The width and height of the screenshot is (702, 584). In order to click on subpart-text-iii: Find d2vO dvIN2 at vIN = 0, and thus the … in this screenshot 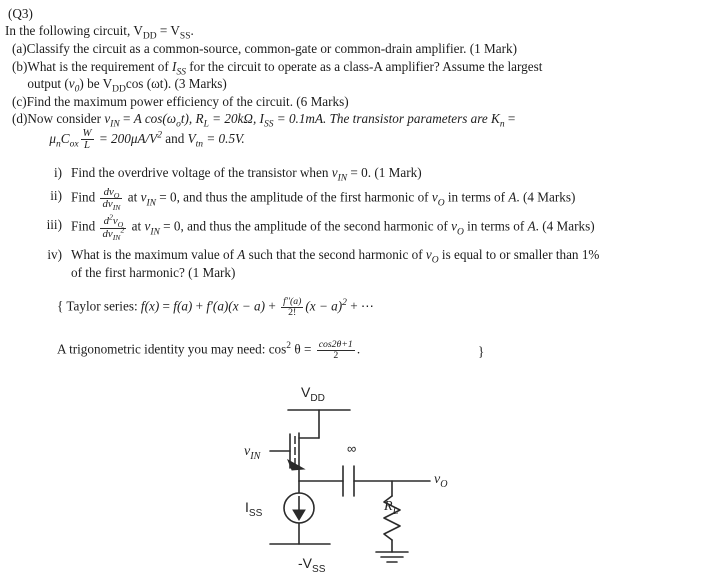, I will do `click(333, 227)`.